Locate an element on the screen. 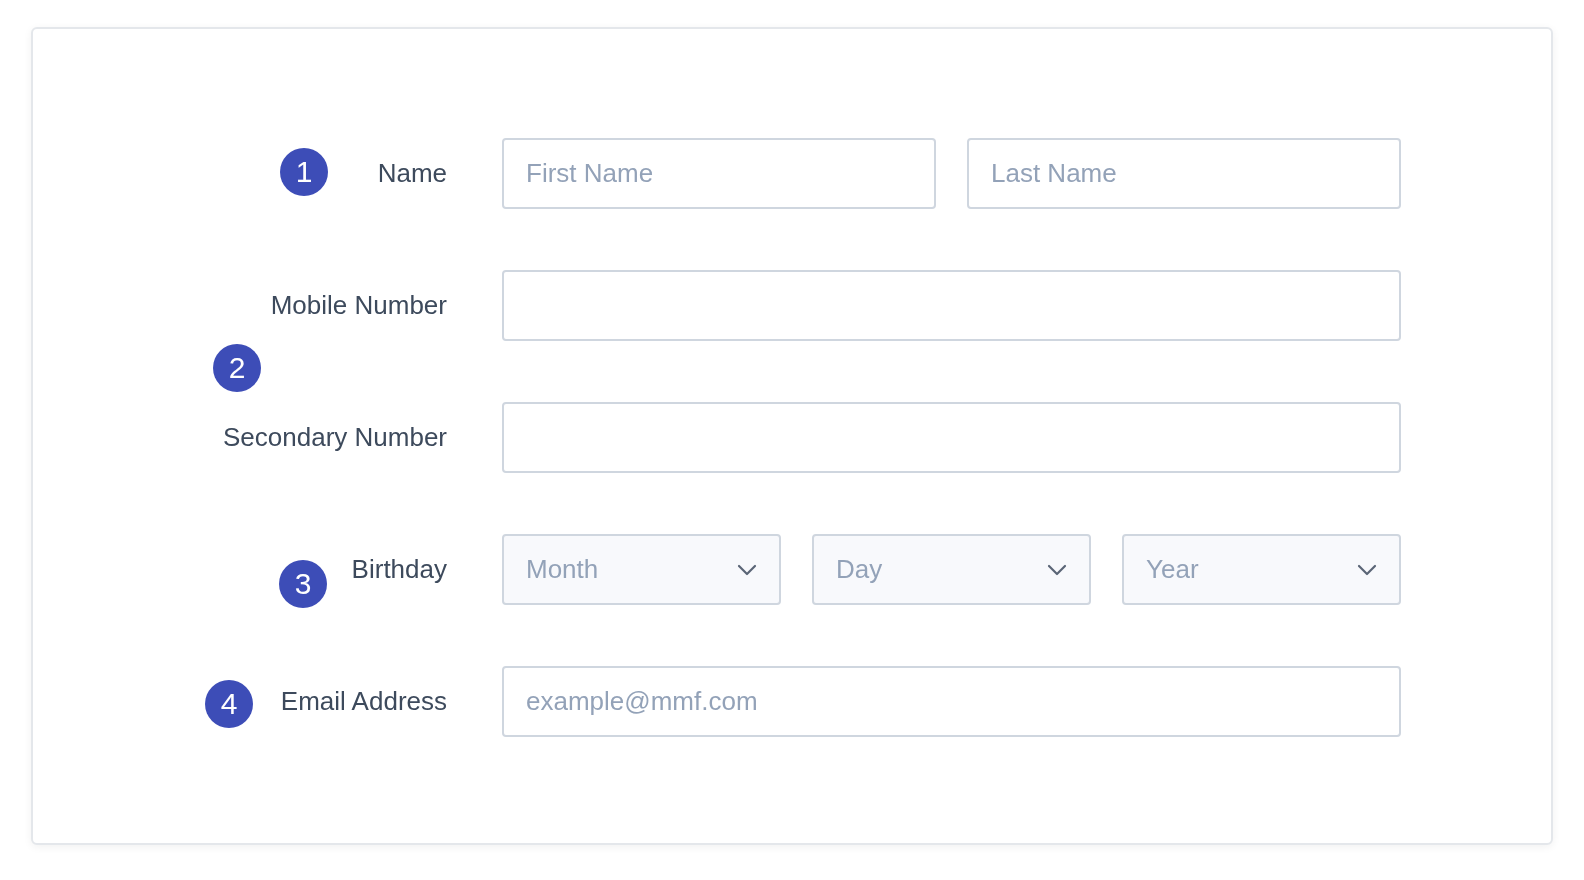 The height and width of the screenshot is (880, 1584). input-field: Last Name is located at coordinates (1184, 173).